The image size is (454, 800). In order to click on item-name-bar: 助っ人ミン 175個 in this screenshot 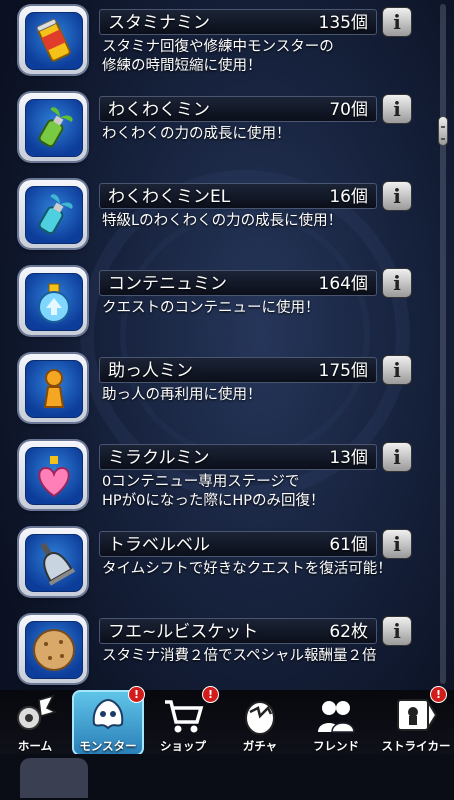, I will do `click(238, 370)`.